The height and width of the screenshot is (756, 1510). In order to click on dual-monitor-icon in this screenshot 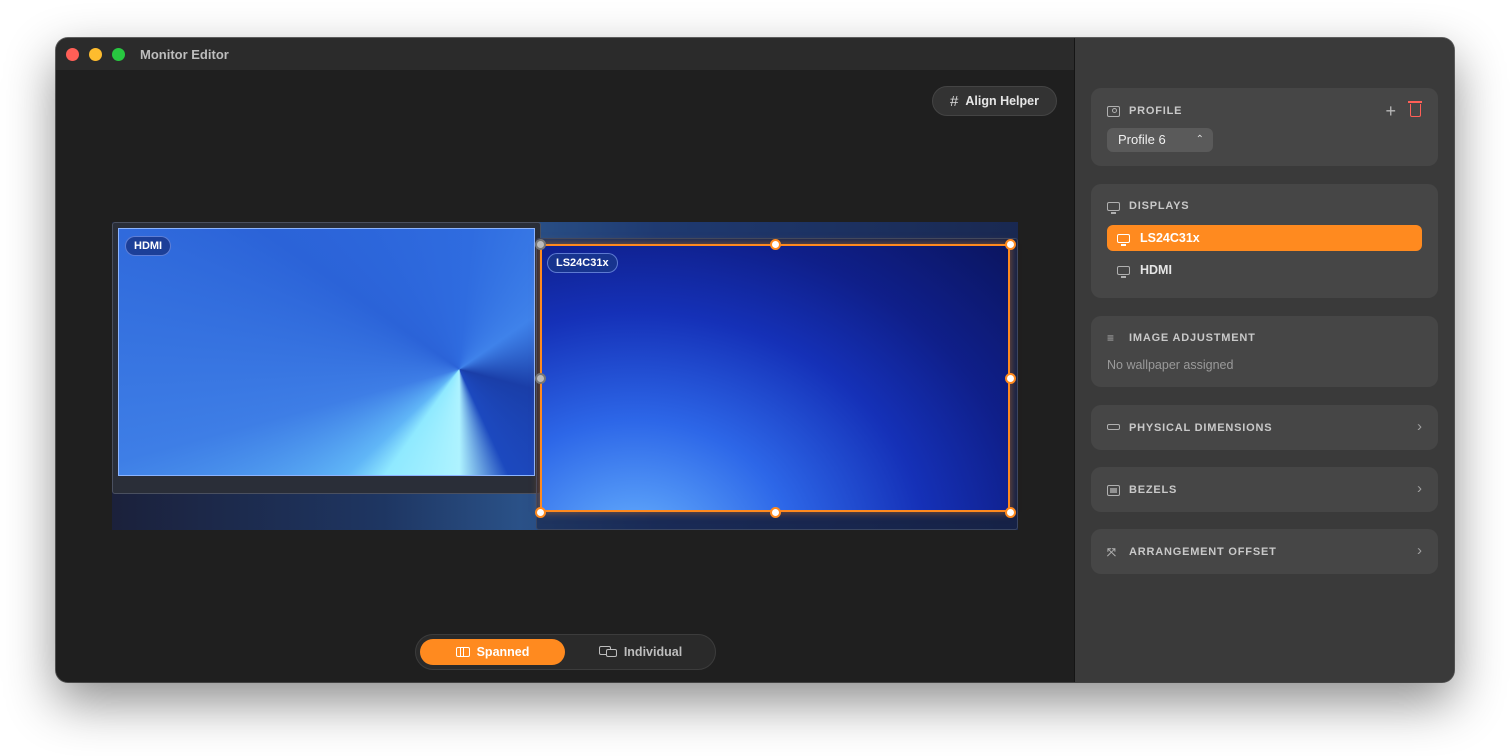, I will do `click(607, 652)`.